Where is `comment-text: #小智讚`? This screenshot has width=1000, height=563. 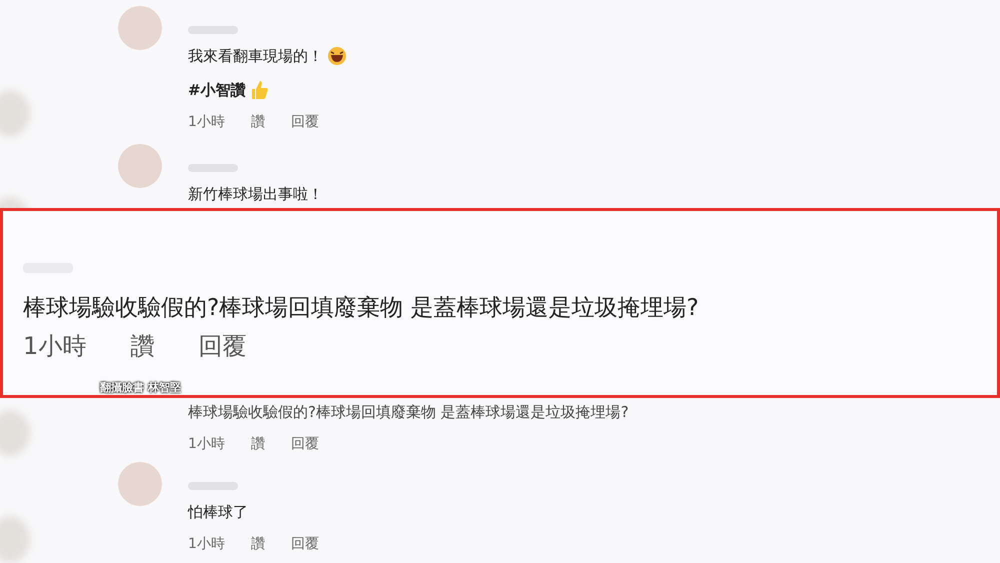
comment-text: #小智讚 is located at coordinates (217, 90).